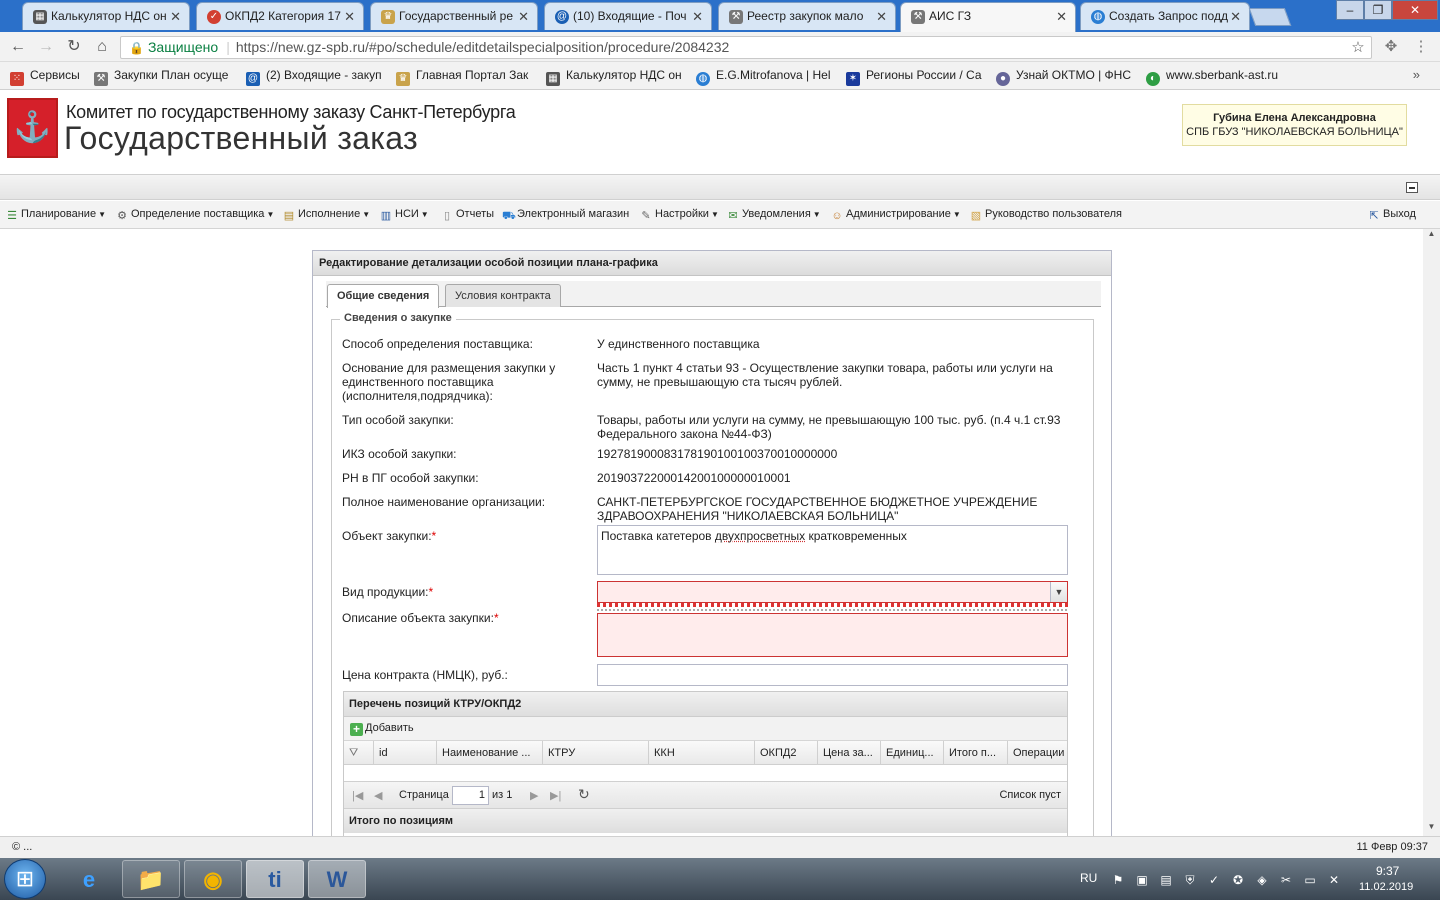  What do you see at coordinates (50, 77) in the screenshot?
I see `bookmark-apps: ⁙ Сервисы` at bounding box center [50, 77].